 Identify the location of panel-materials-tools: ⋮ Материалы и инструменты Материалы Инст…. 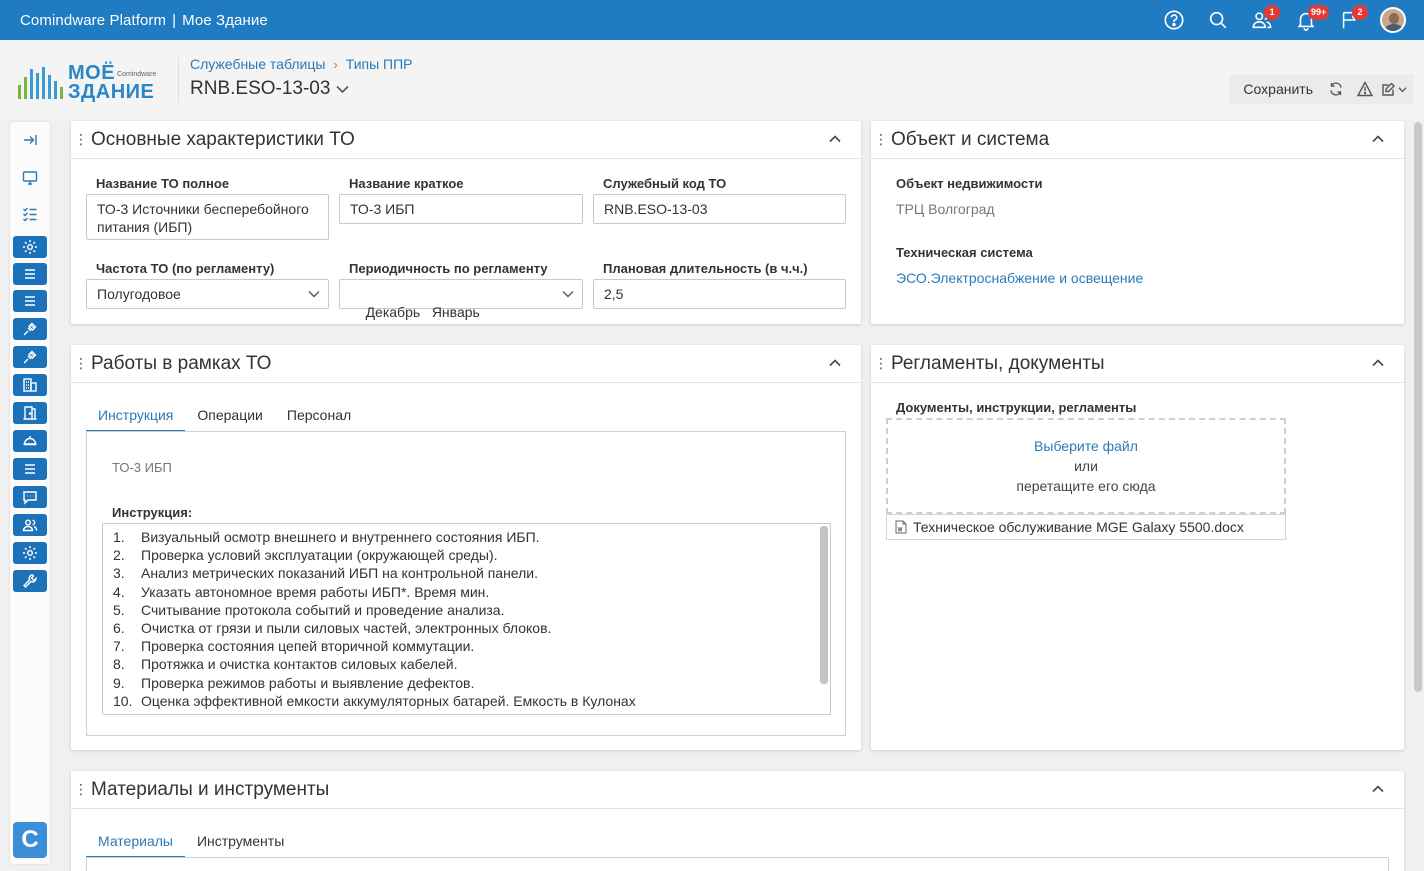
(737, 821).